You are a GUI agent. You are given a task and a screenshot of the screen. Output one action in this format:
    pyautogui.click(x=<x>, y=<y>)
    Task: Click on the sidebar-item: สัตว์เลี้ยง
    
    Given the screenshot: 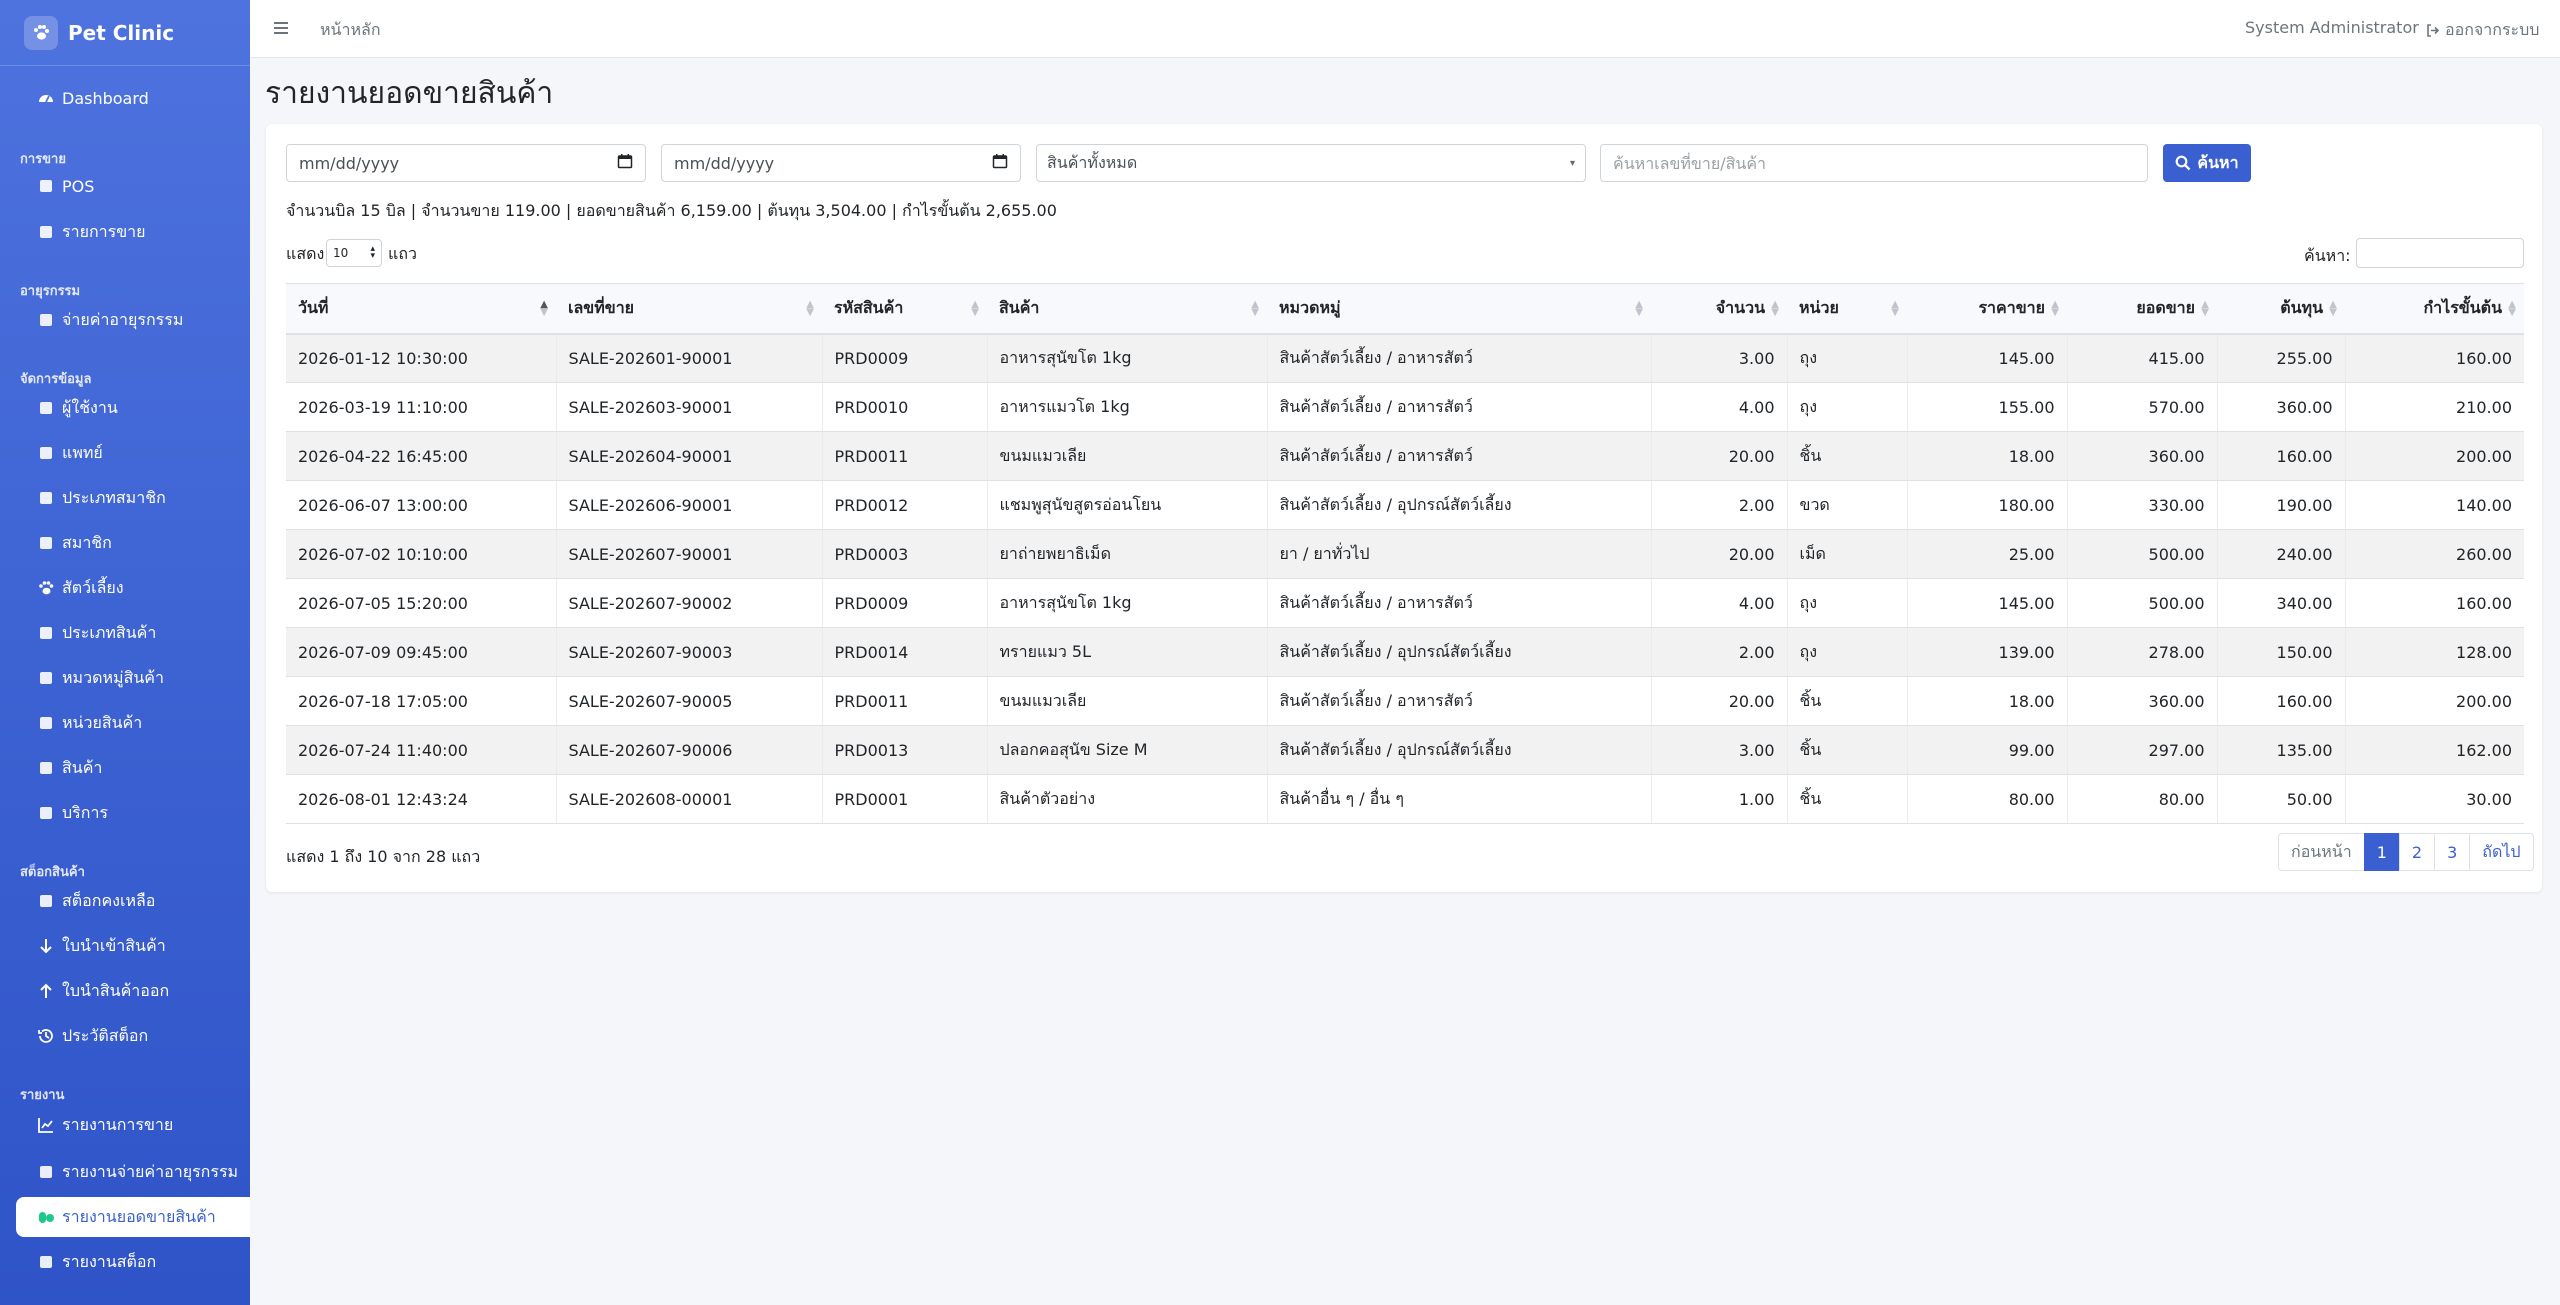 What is the action you would take?
    pyautogui.click(x=133, y=588)
    